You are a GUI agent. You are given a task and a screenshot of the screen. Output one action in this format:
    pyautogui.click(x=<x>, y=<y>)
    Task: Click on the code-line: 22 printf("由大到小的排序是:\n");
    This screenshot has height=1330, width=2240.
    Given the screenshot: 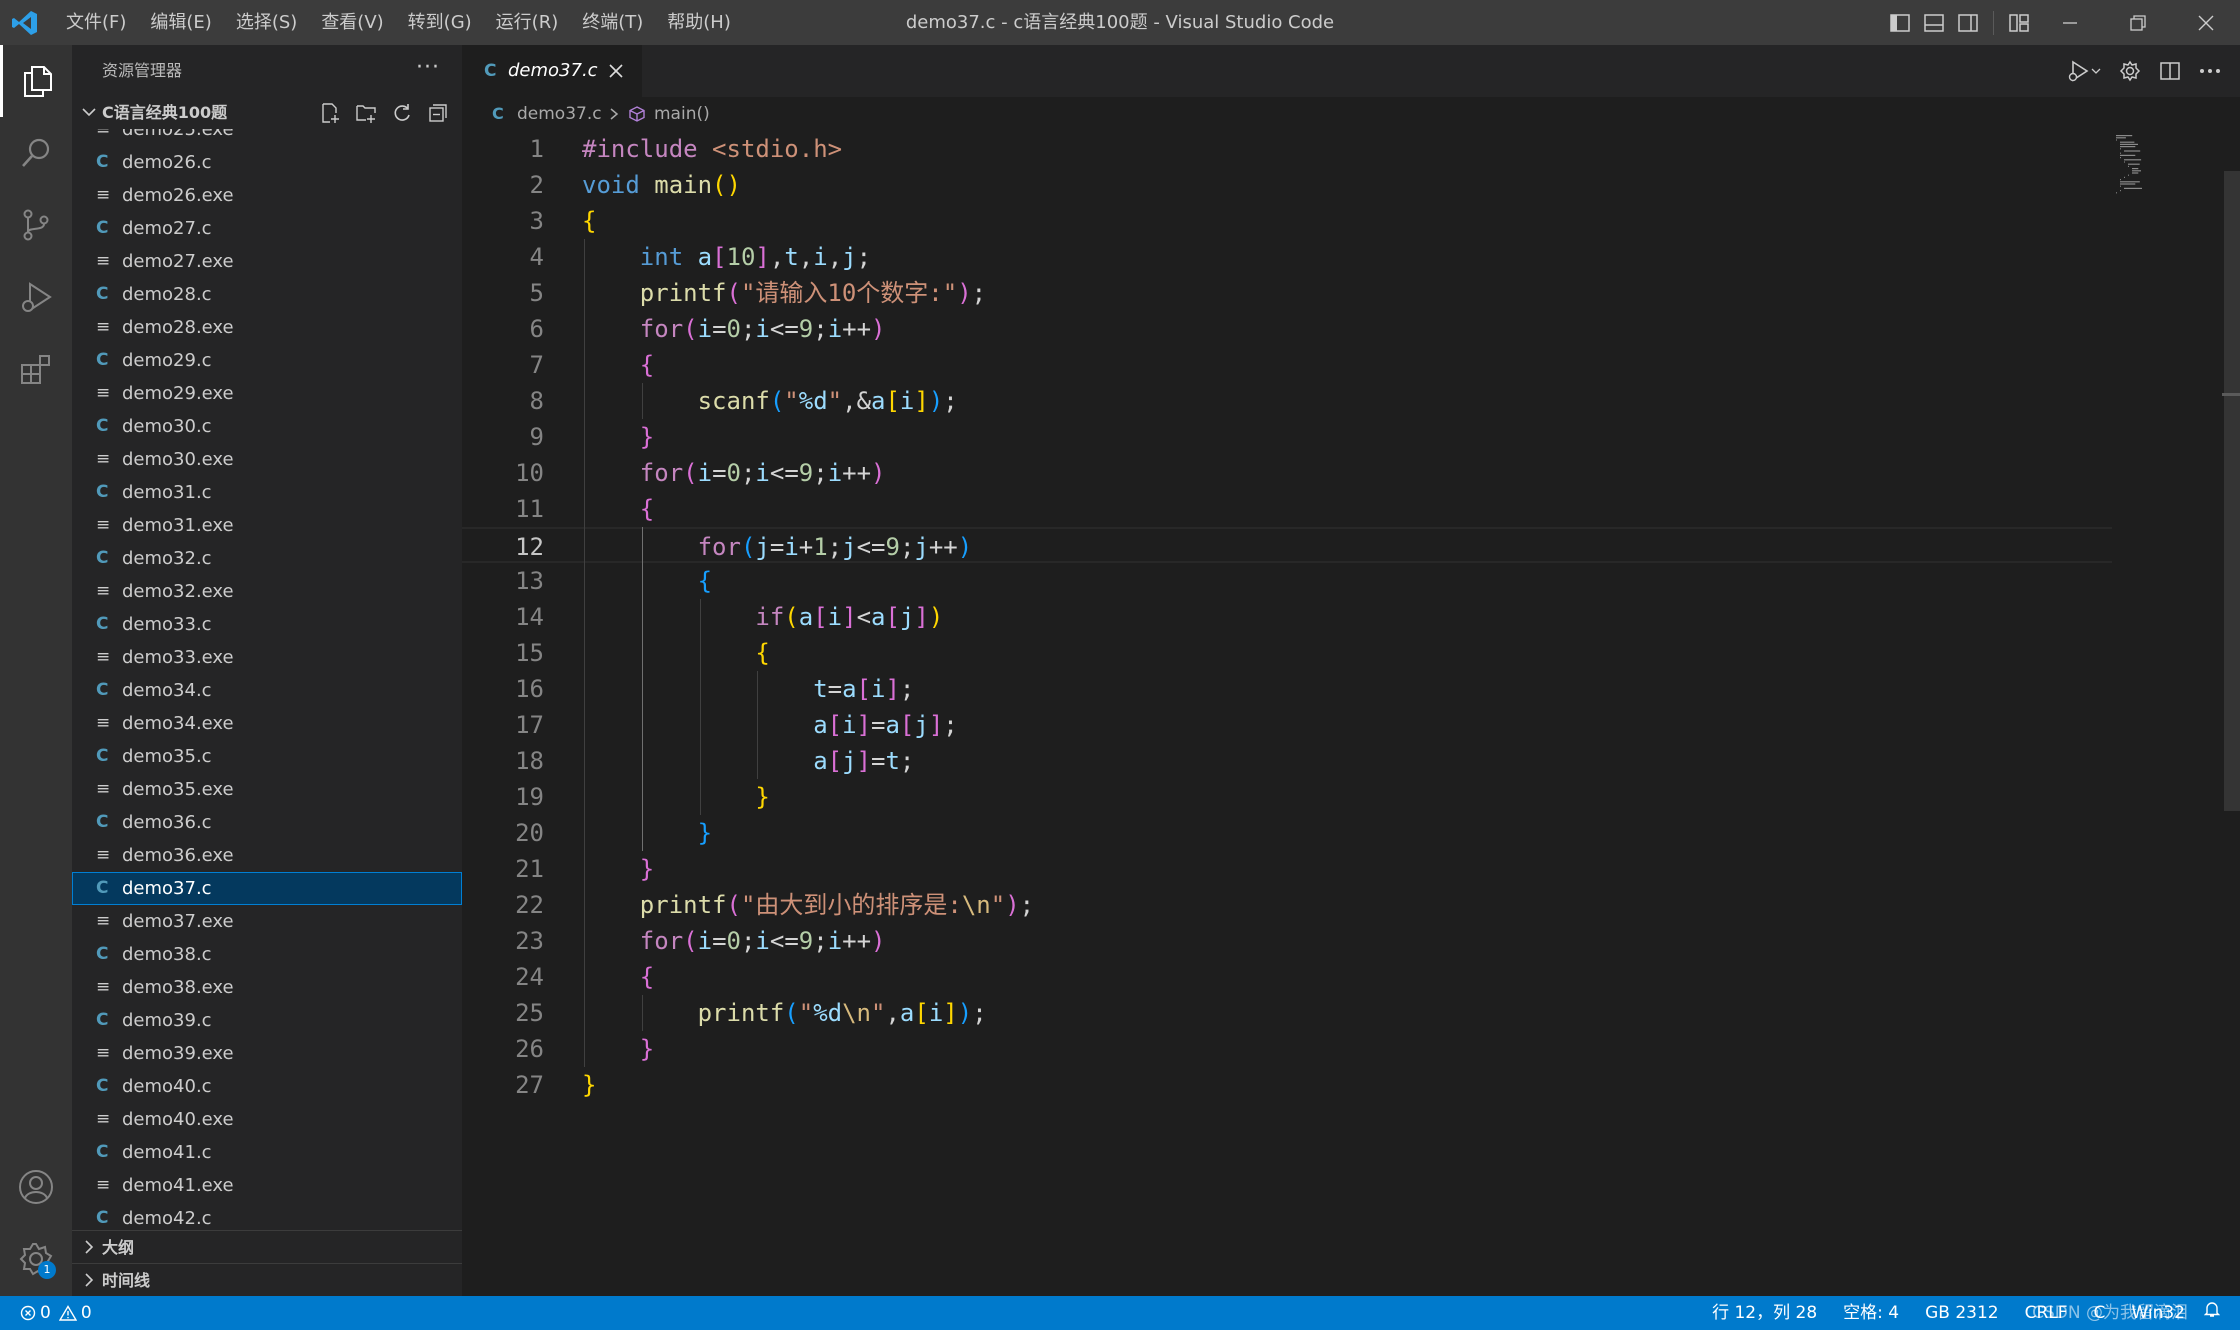 What is the action you would take?
    pyautogui.click(x=1287, y=905)
    